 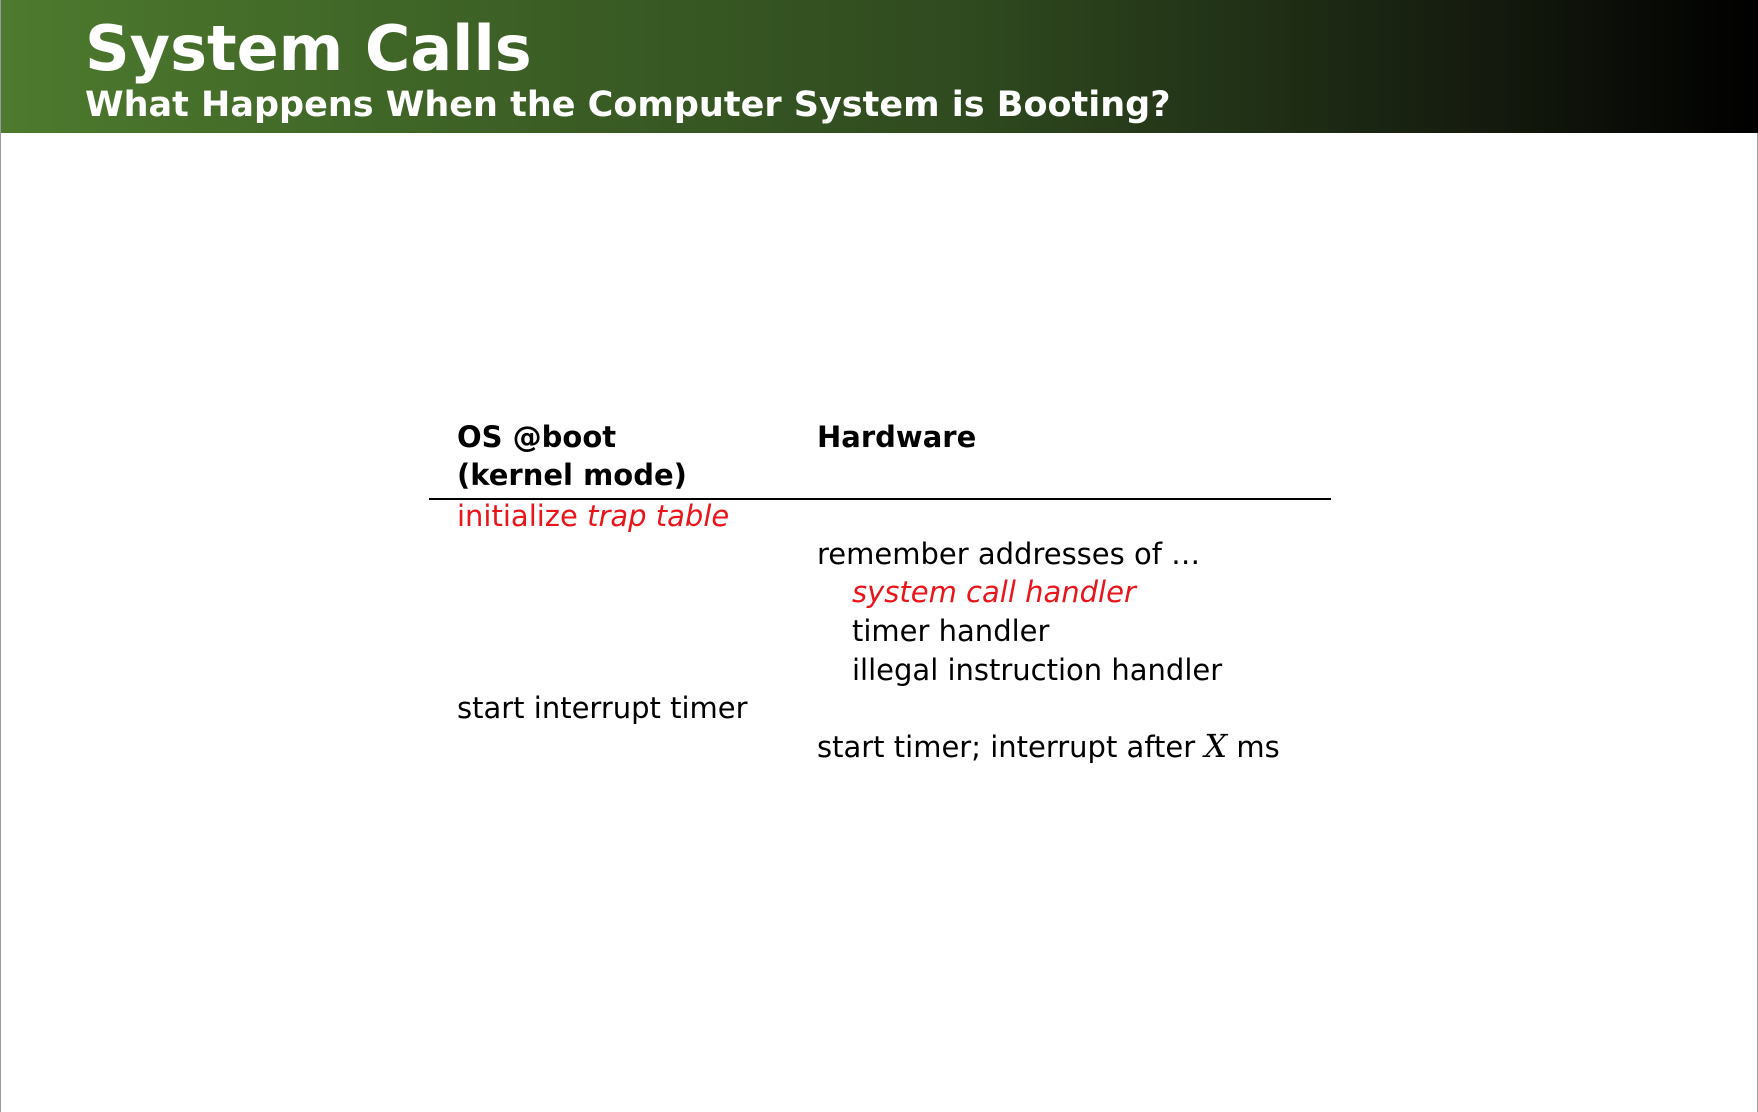 I want to click on table-row-start-interrupt-timer: start interrupt timer, so click(x=602, y=708).